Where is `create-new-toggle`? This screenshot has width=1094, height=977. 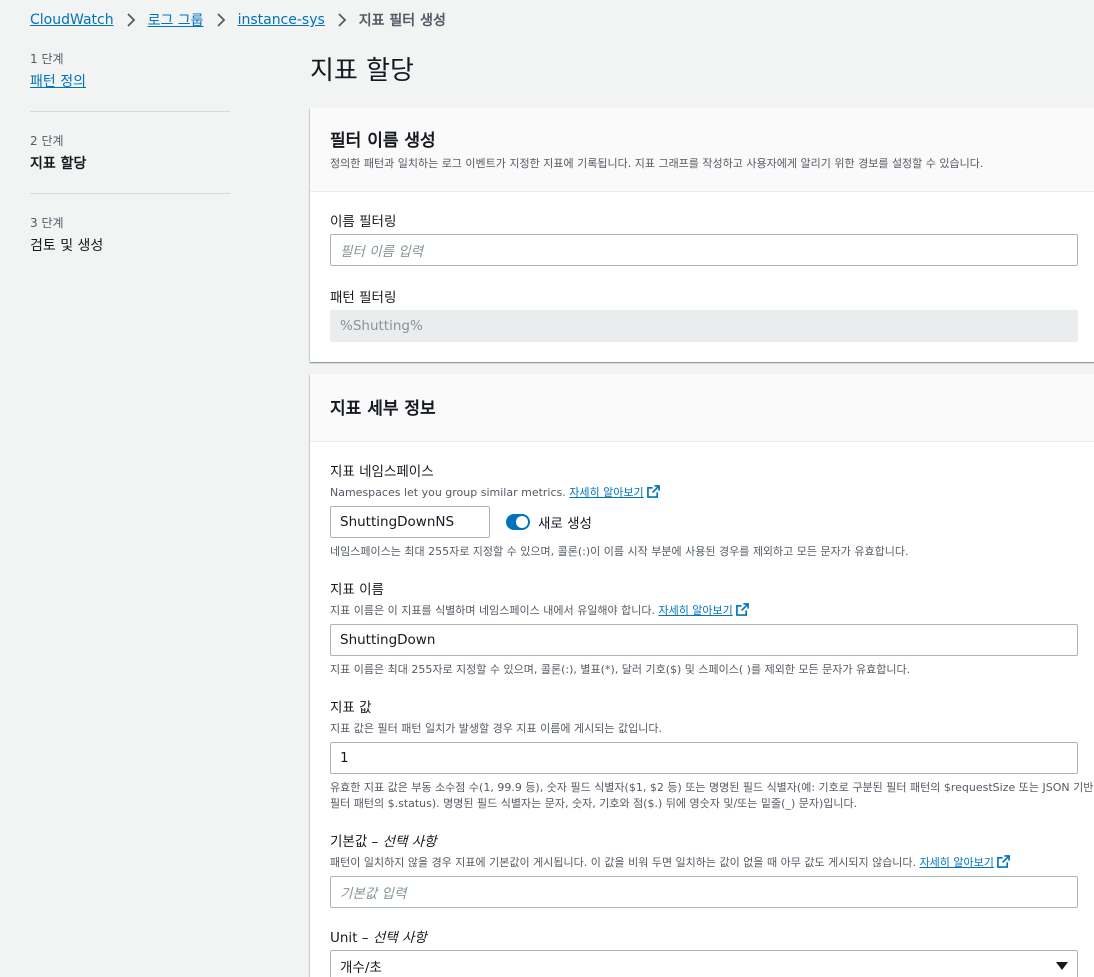 create-new-toggle is located at coordinates (518, 522).